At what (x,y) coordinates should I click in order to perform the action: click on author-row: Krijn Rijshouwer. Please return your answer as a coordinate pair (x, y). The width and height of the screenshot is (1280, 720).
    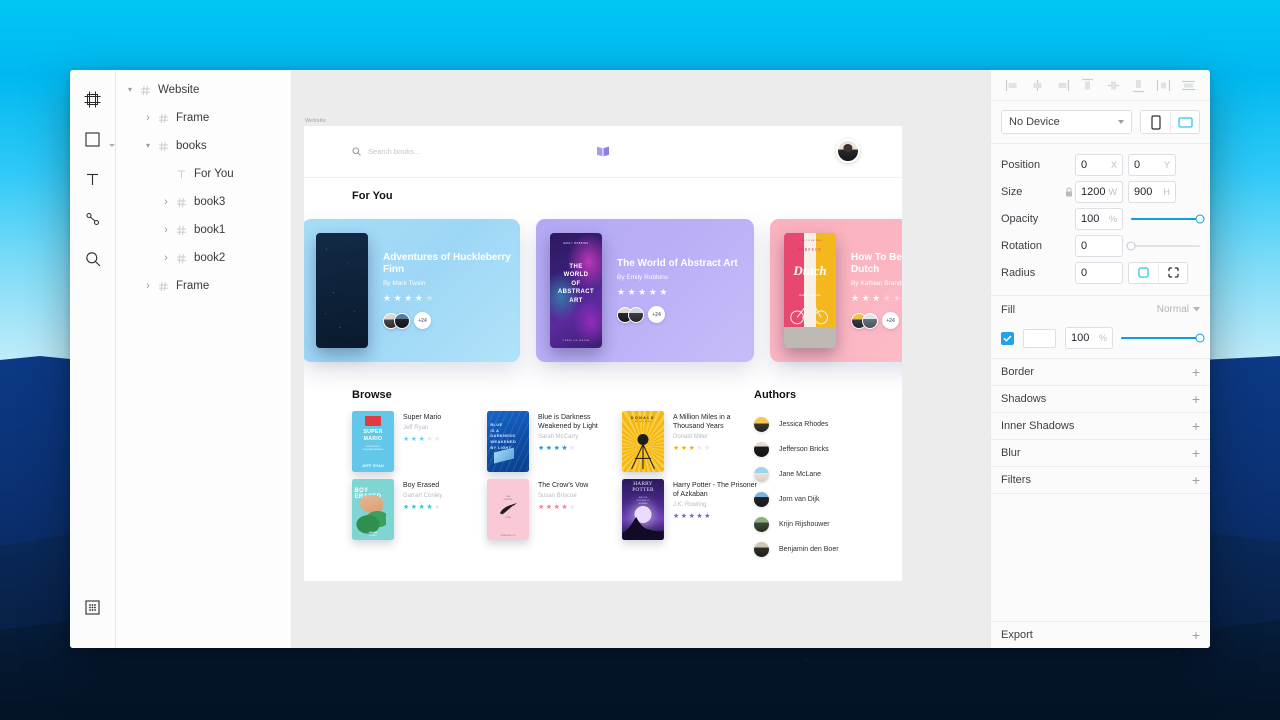
    Looking at the image, I should click on (796, 524).